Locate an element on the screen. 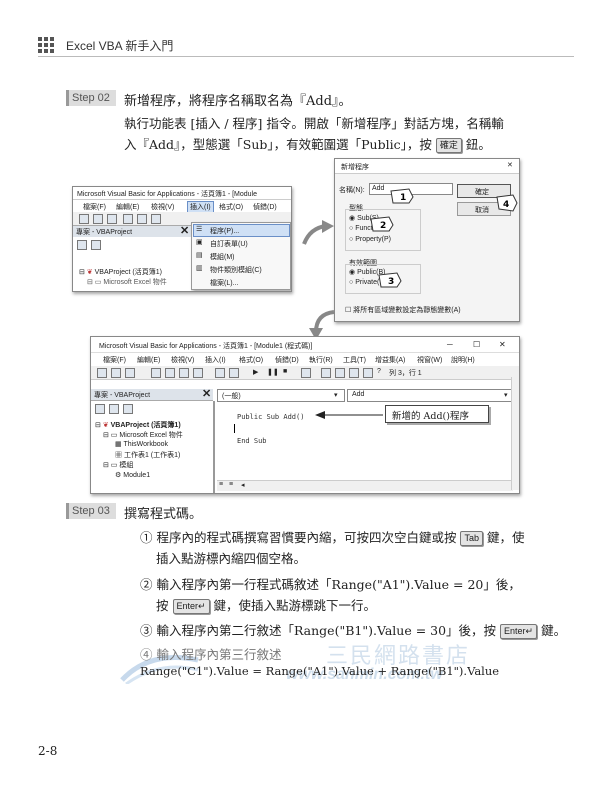  header-divider is located at coordinates (306, 56).